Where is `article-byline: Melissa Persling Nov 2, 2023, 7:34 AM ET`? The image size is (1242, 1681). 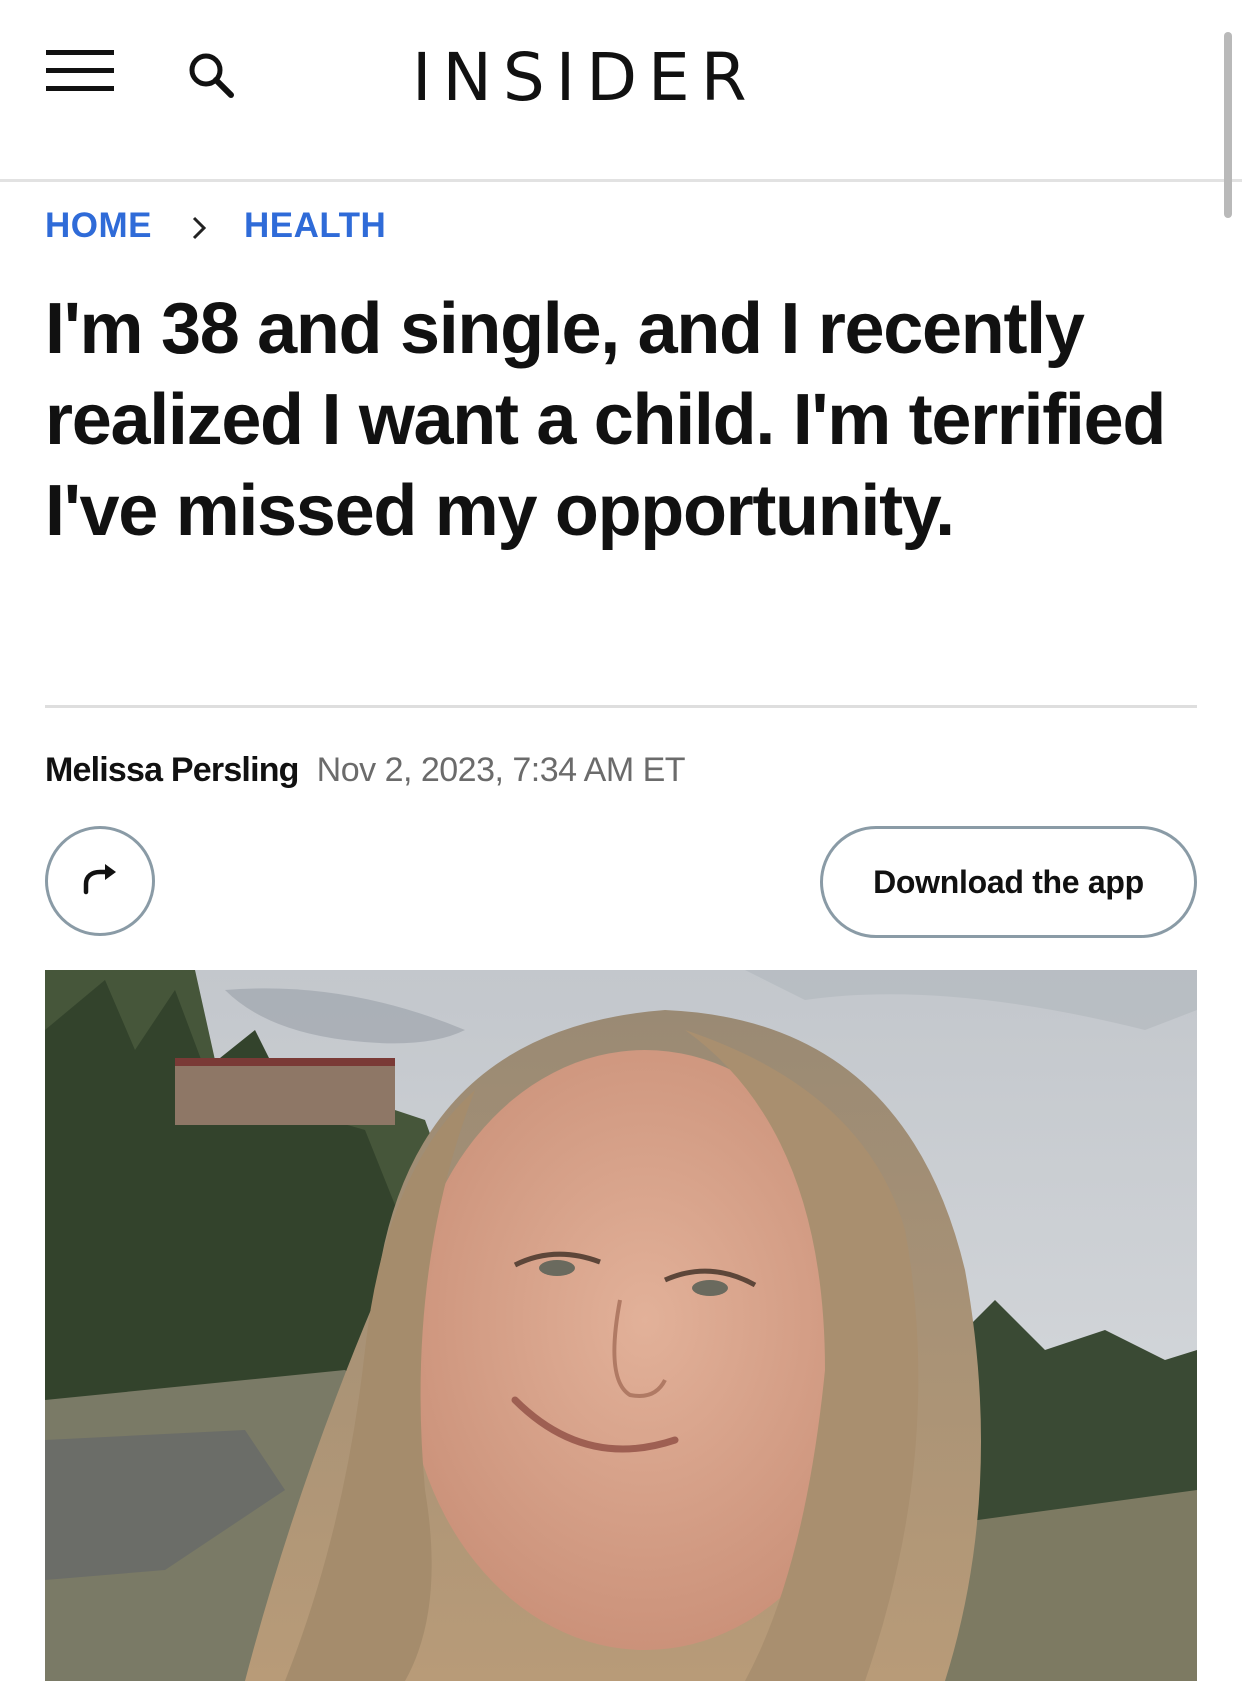 article-byline: Melissa Persling Nov 2, 2023, 7:34 AM ET is located at coordinates (365, 770).